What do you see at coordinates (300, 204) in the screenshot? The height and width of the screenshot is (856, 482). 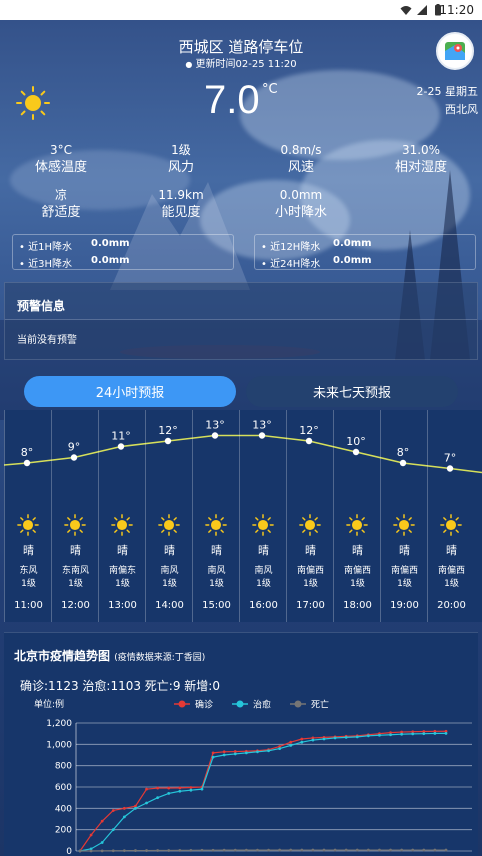 I see `stat-hourly-precip: 0.0mm 小时降水` at bounding box center [300, 204].